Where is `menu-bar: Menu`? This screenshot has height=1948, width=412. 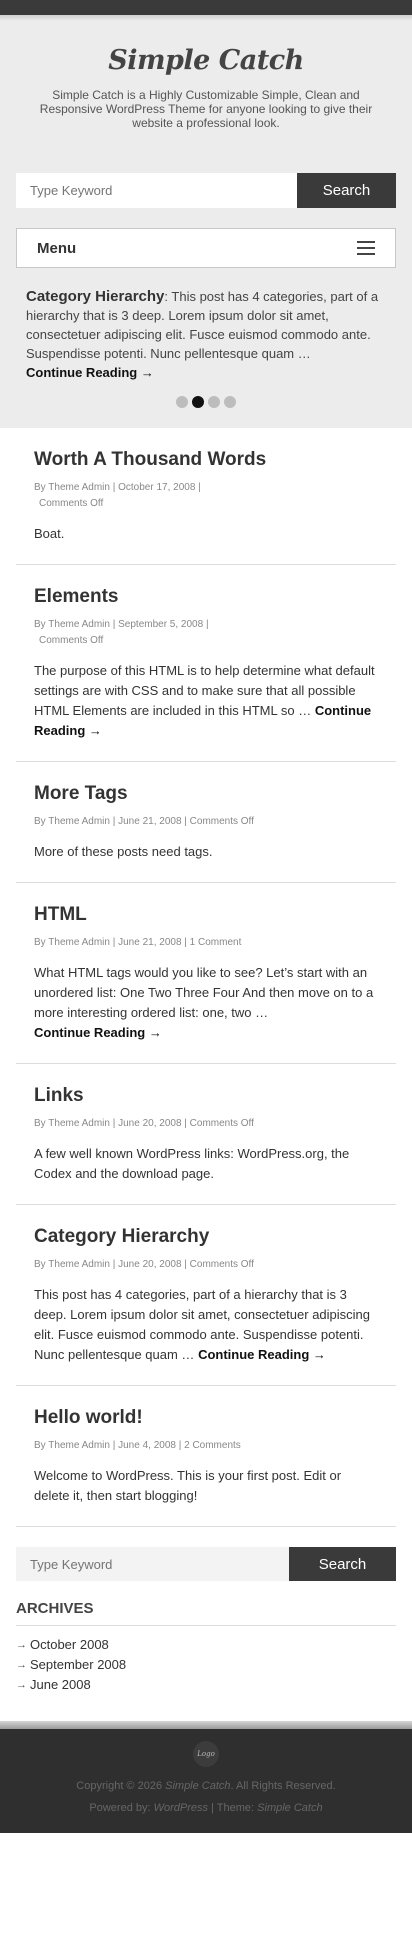
menu-bar: Menu is located at coordinates (206, 248).